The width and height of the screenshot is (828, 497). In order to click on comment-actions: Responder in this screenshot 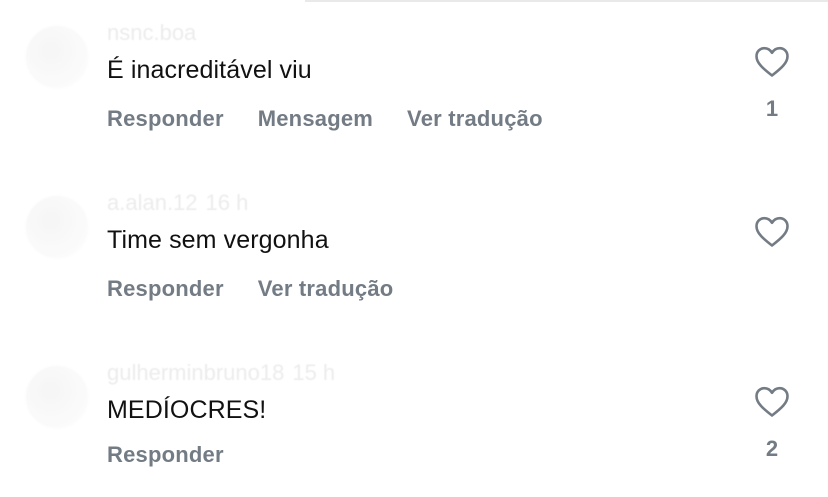, I will do `click(165, 455)`.